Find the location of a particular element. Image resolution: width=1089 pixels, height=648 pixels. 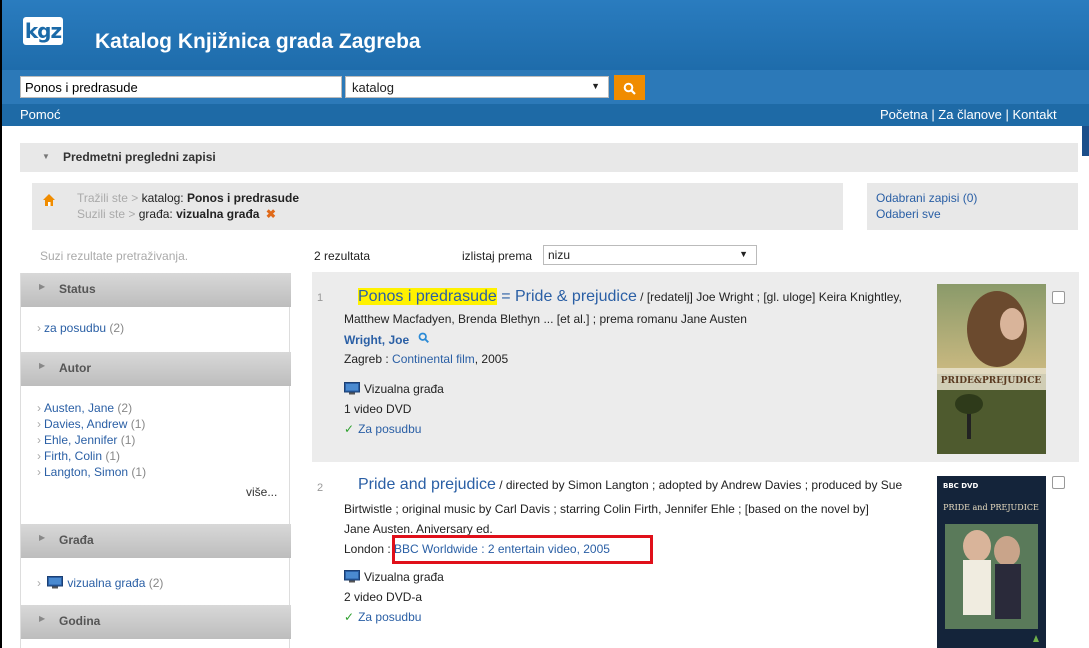

title-highlight: Ponos i predrasude is located at coordinates (427, 296).